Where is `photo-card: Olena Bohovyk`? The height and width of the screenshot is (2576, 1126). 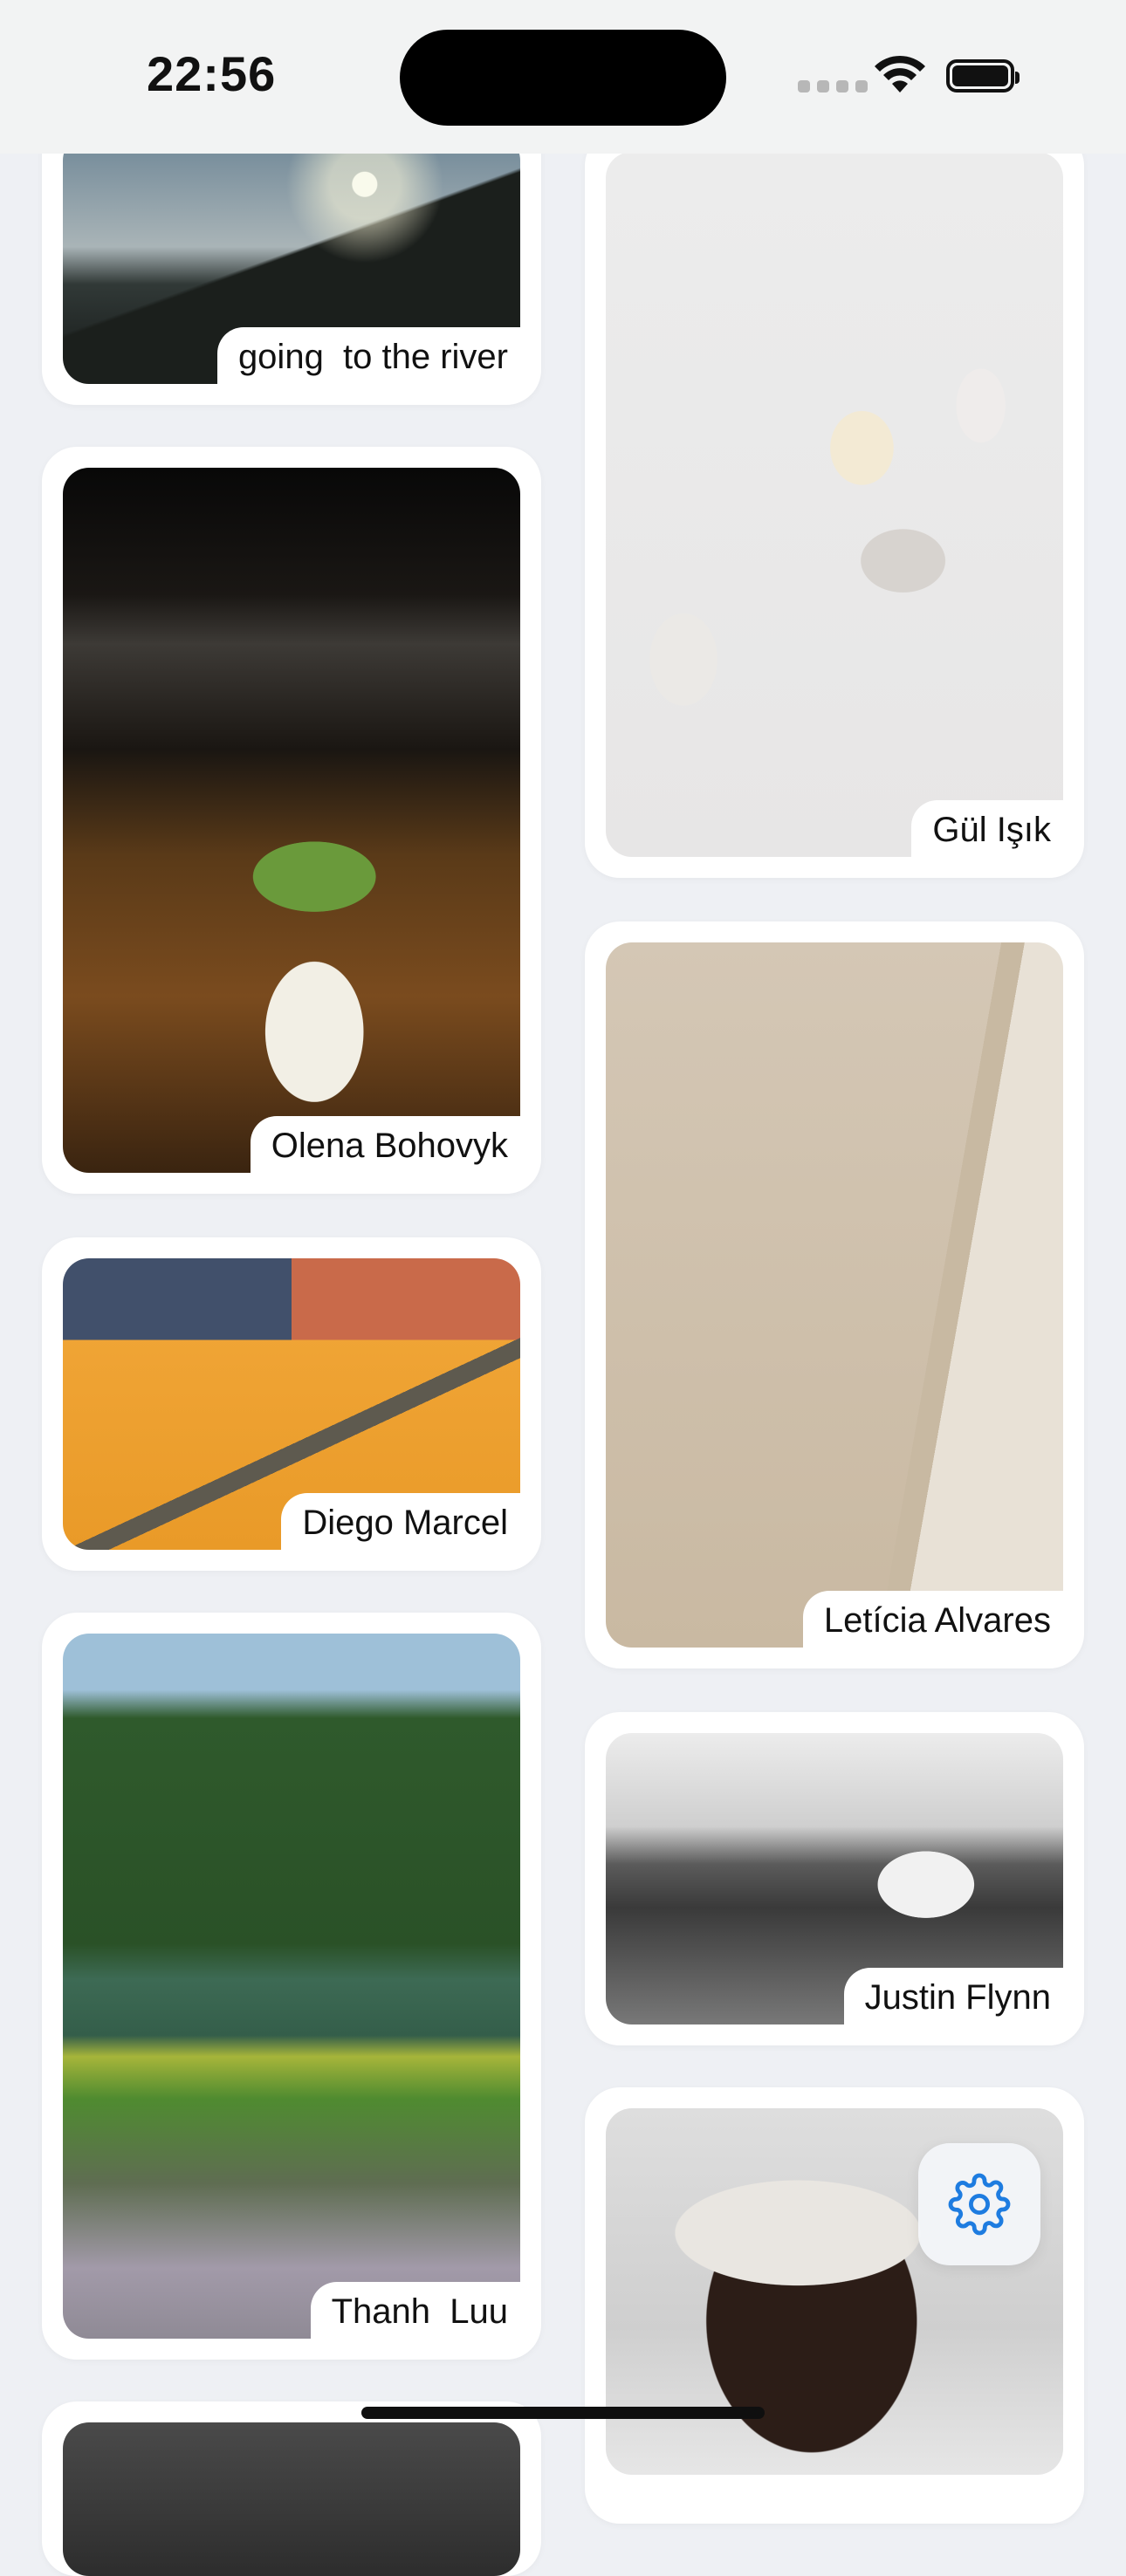 photo-card: Olena Bohovyk is located at coordinates (291, 821).